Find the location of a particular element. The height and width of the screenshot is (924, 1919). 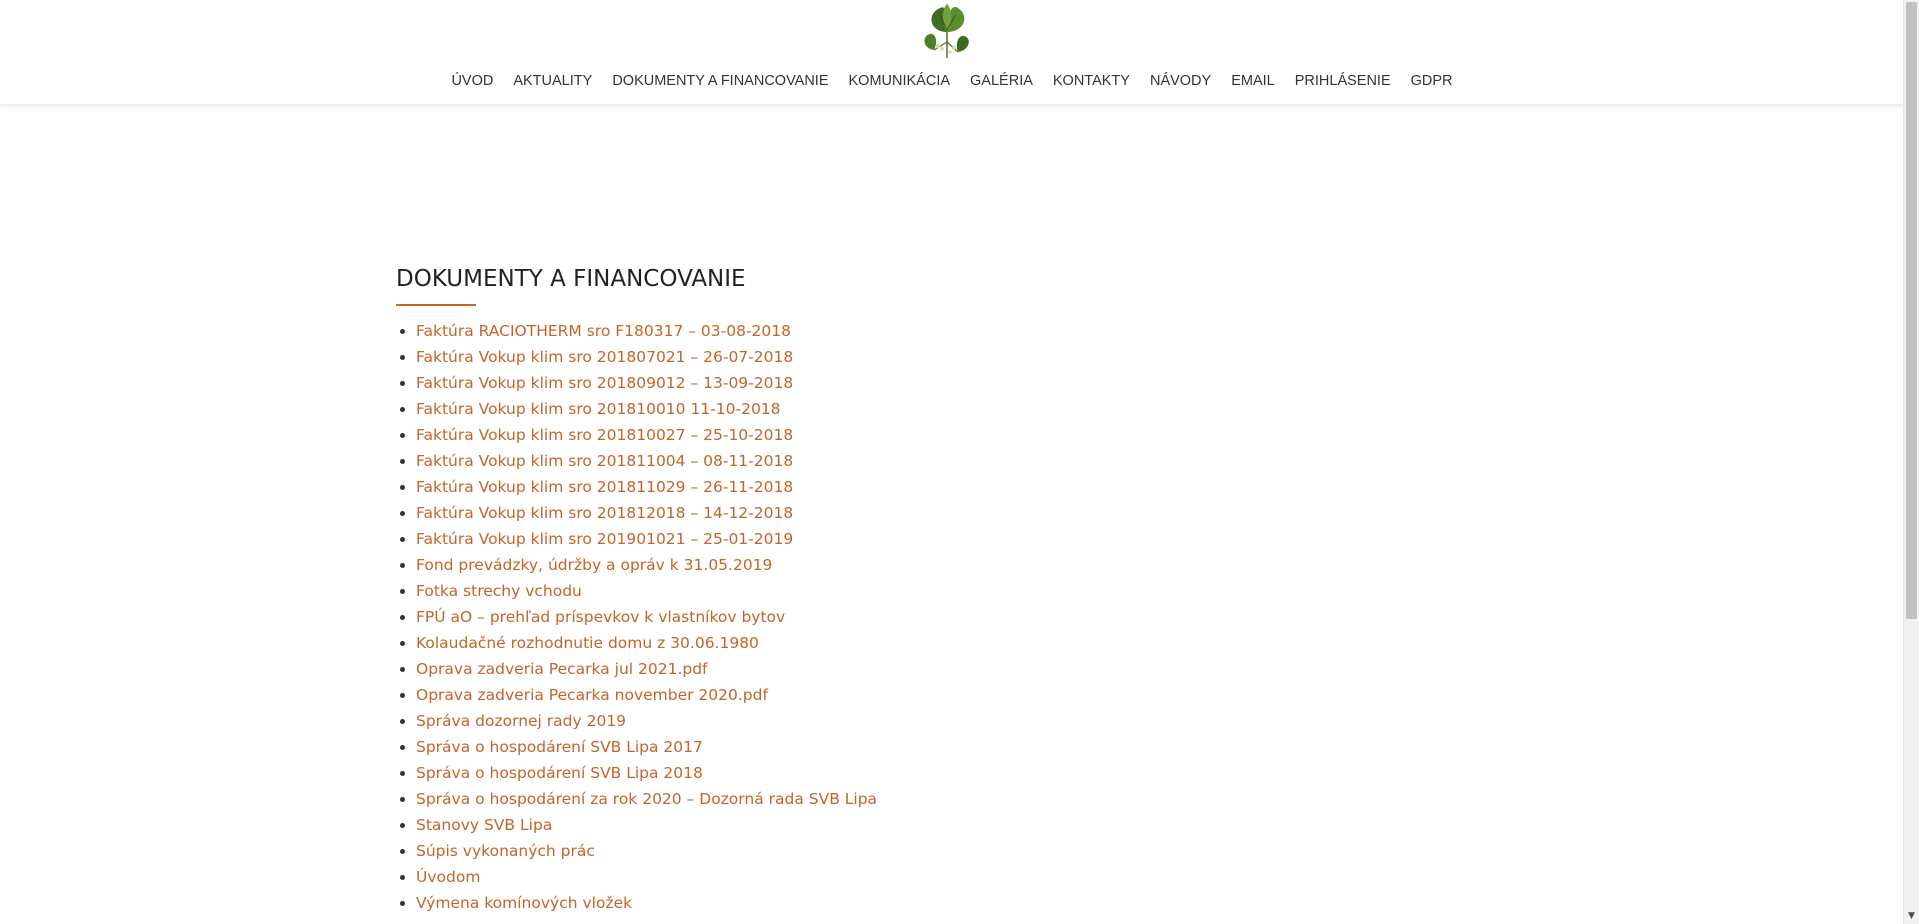

document-link: Stanovy SVB Lipa is located at coordinates (484, 825).